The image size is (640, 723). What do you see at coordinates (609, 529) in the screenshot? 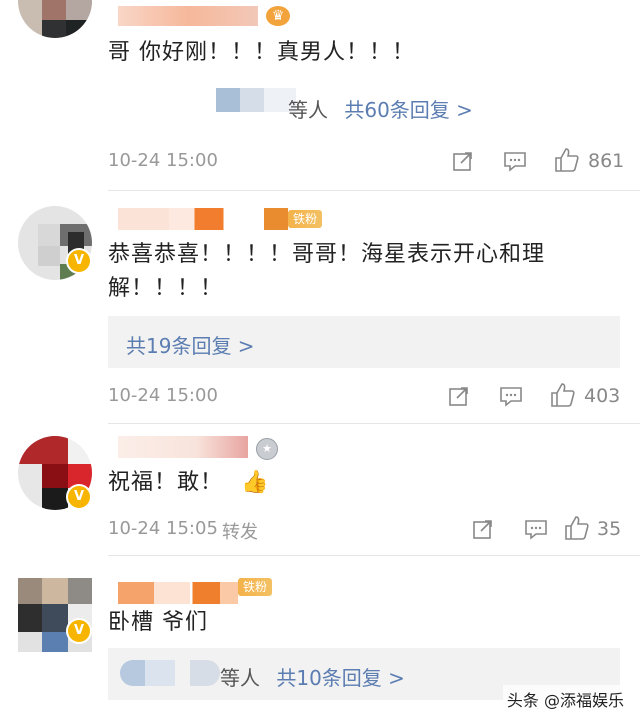
I see `like-count: 35` at bounding box center [609, 529].